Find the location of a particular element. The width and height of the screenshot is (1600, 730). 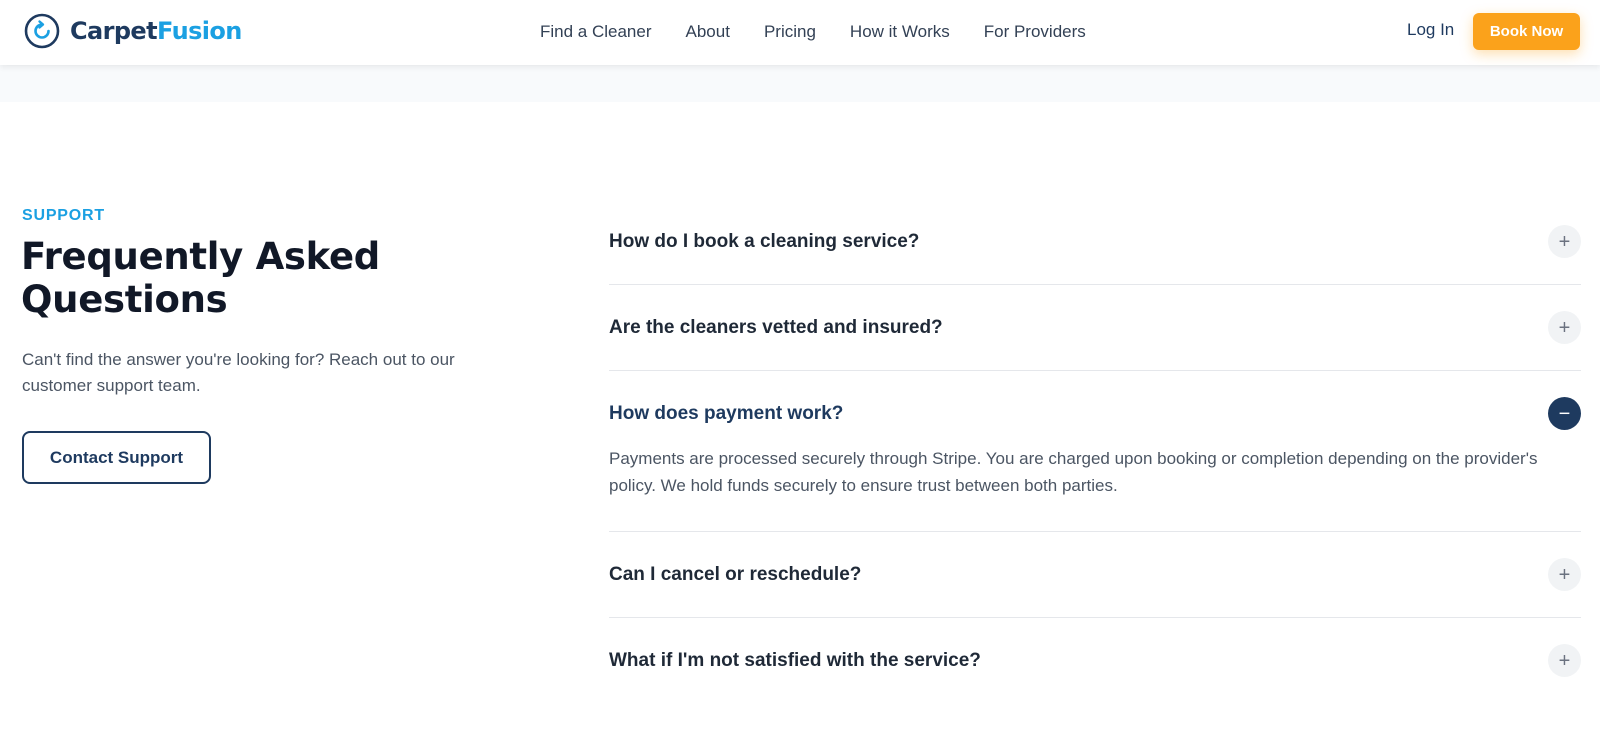

faq-question: How does payment work? is located at coordinates (726, 413).